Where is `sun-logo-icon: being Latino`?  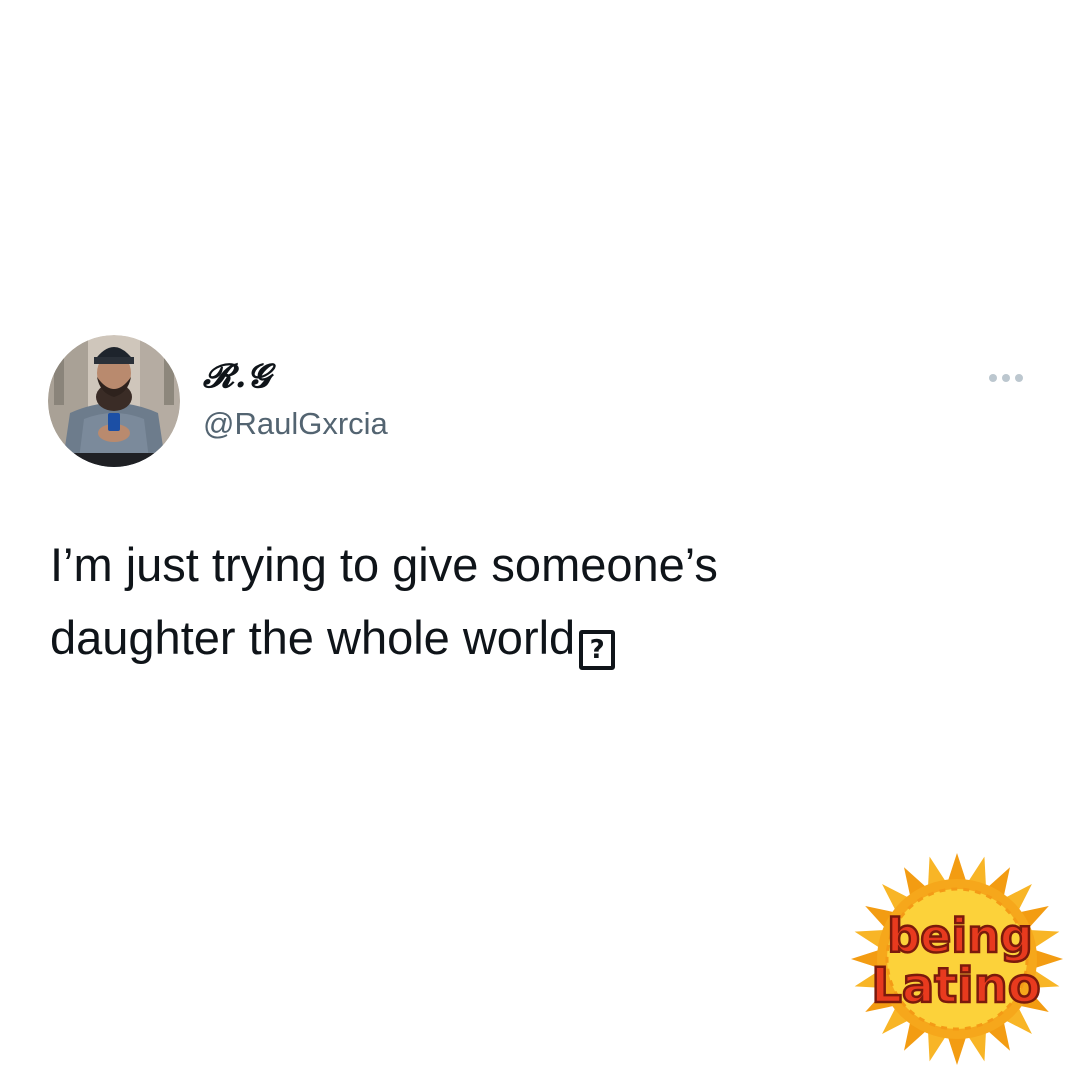
sun-logo-icon: being Latino is located at coordinates (957, 959).